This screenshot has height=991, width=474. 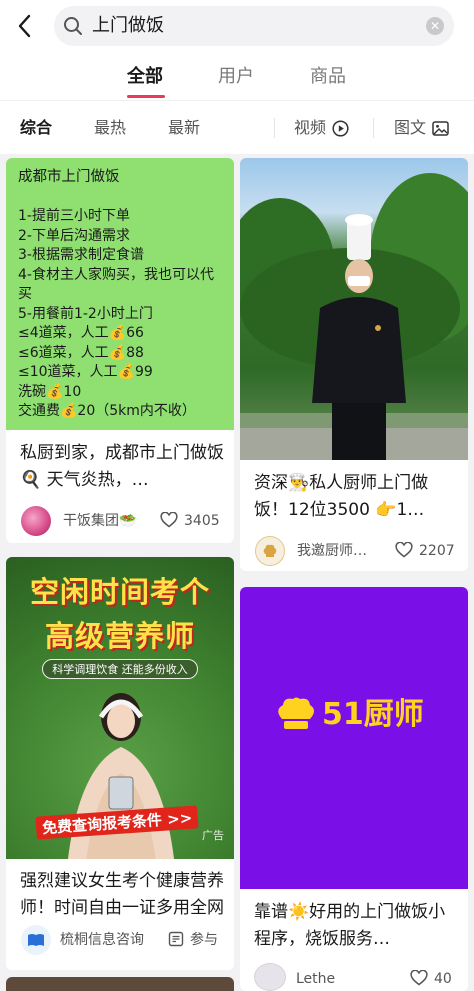 What do you see at coordinates (122, 894) in the screenshot?
I see `note-title: 强烈建议女生考个健康营养师！时间自由一证多用全网` at bounding box center [122, 894].